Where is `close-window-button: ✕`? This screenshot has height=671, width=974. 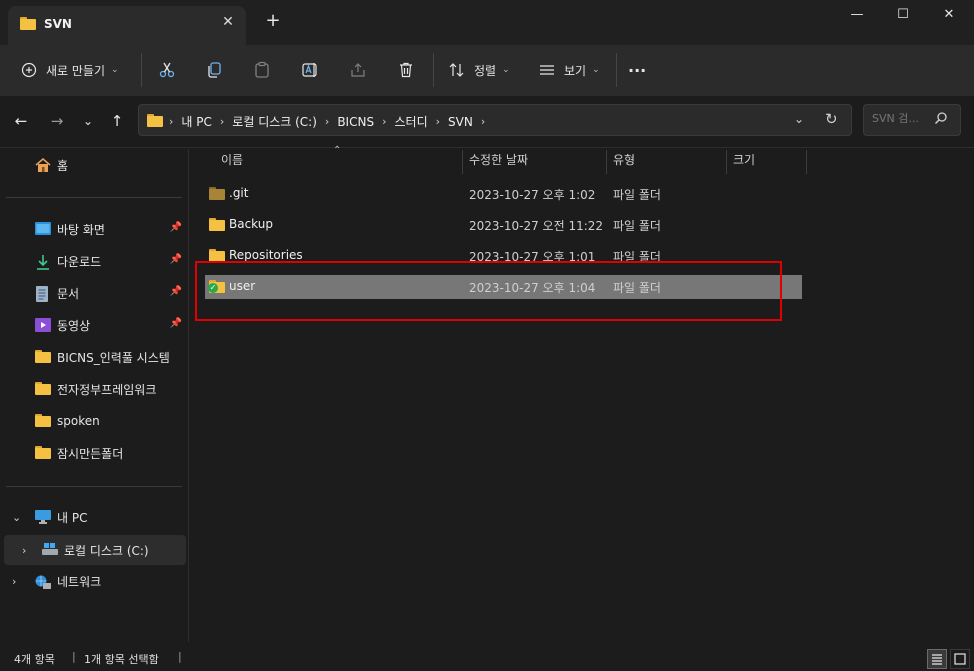
close-window-button: ✕ is located at coordinates (949, 16).